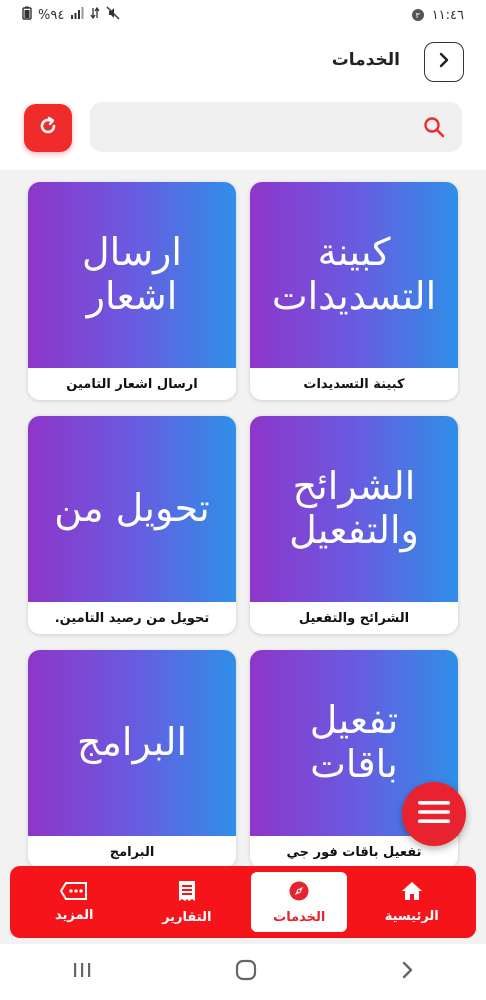 The height and width of the screenshot is (1000, 486). I want to click on nav-label: الخدمات, so click(299, 917).